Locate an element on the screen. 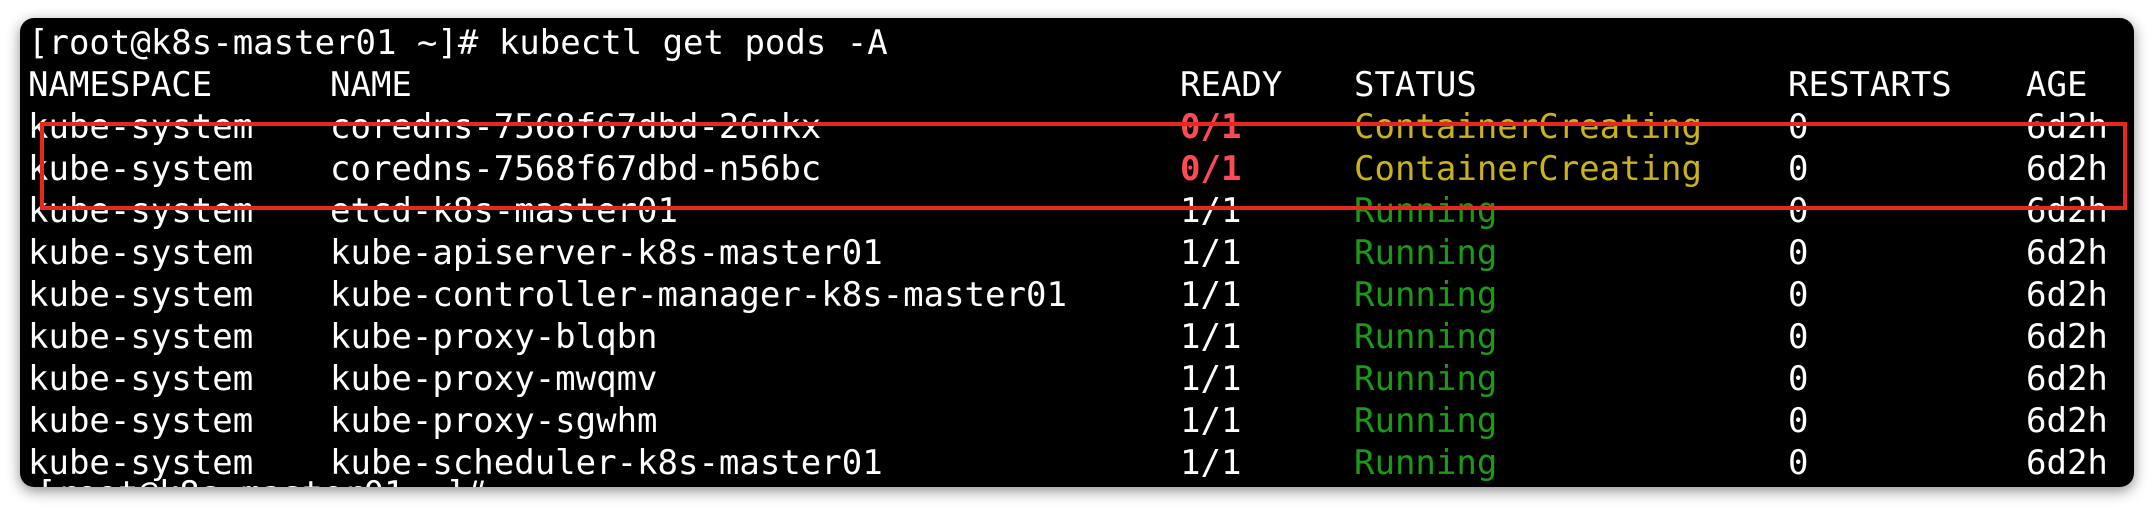  row-pod-name: coredns-7568f67dbd-26nkx is located at coordinates (576, 127).